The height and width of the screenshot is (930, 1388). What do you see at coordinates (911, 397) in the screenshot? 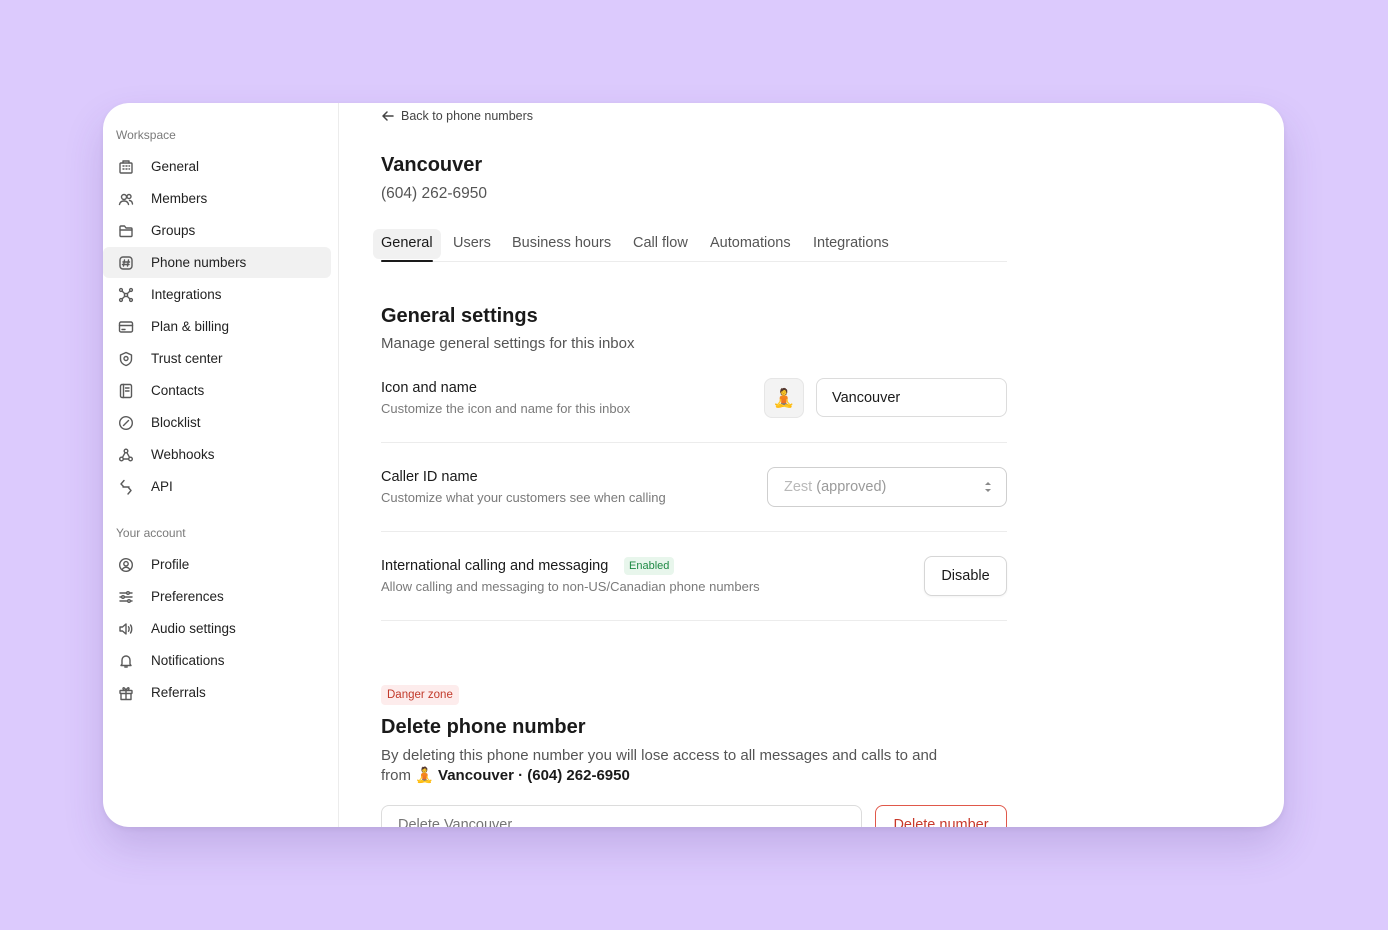
I see `inbox-name-input` at bounding box center [911, 397].